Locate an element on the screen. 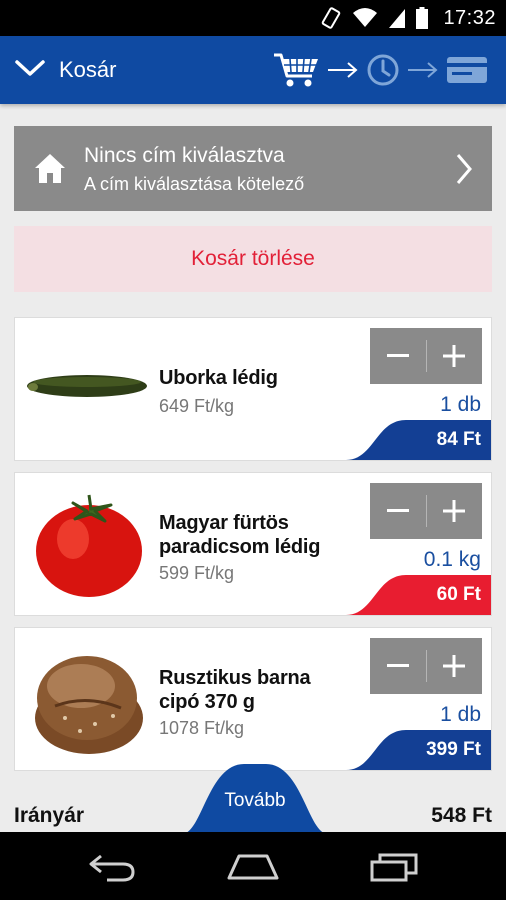 The width and height of the screenshot is (506, 900). home-icon is located at coordinates (50, 168).